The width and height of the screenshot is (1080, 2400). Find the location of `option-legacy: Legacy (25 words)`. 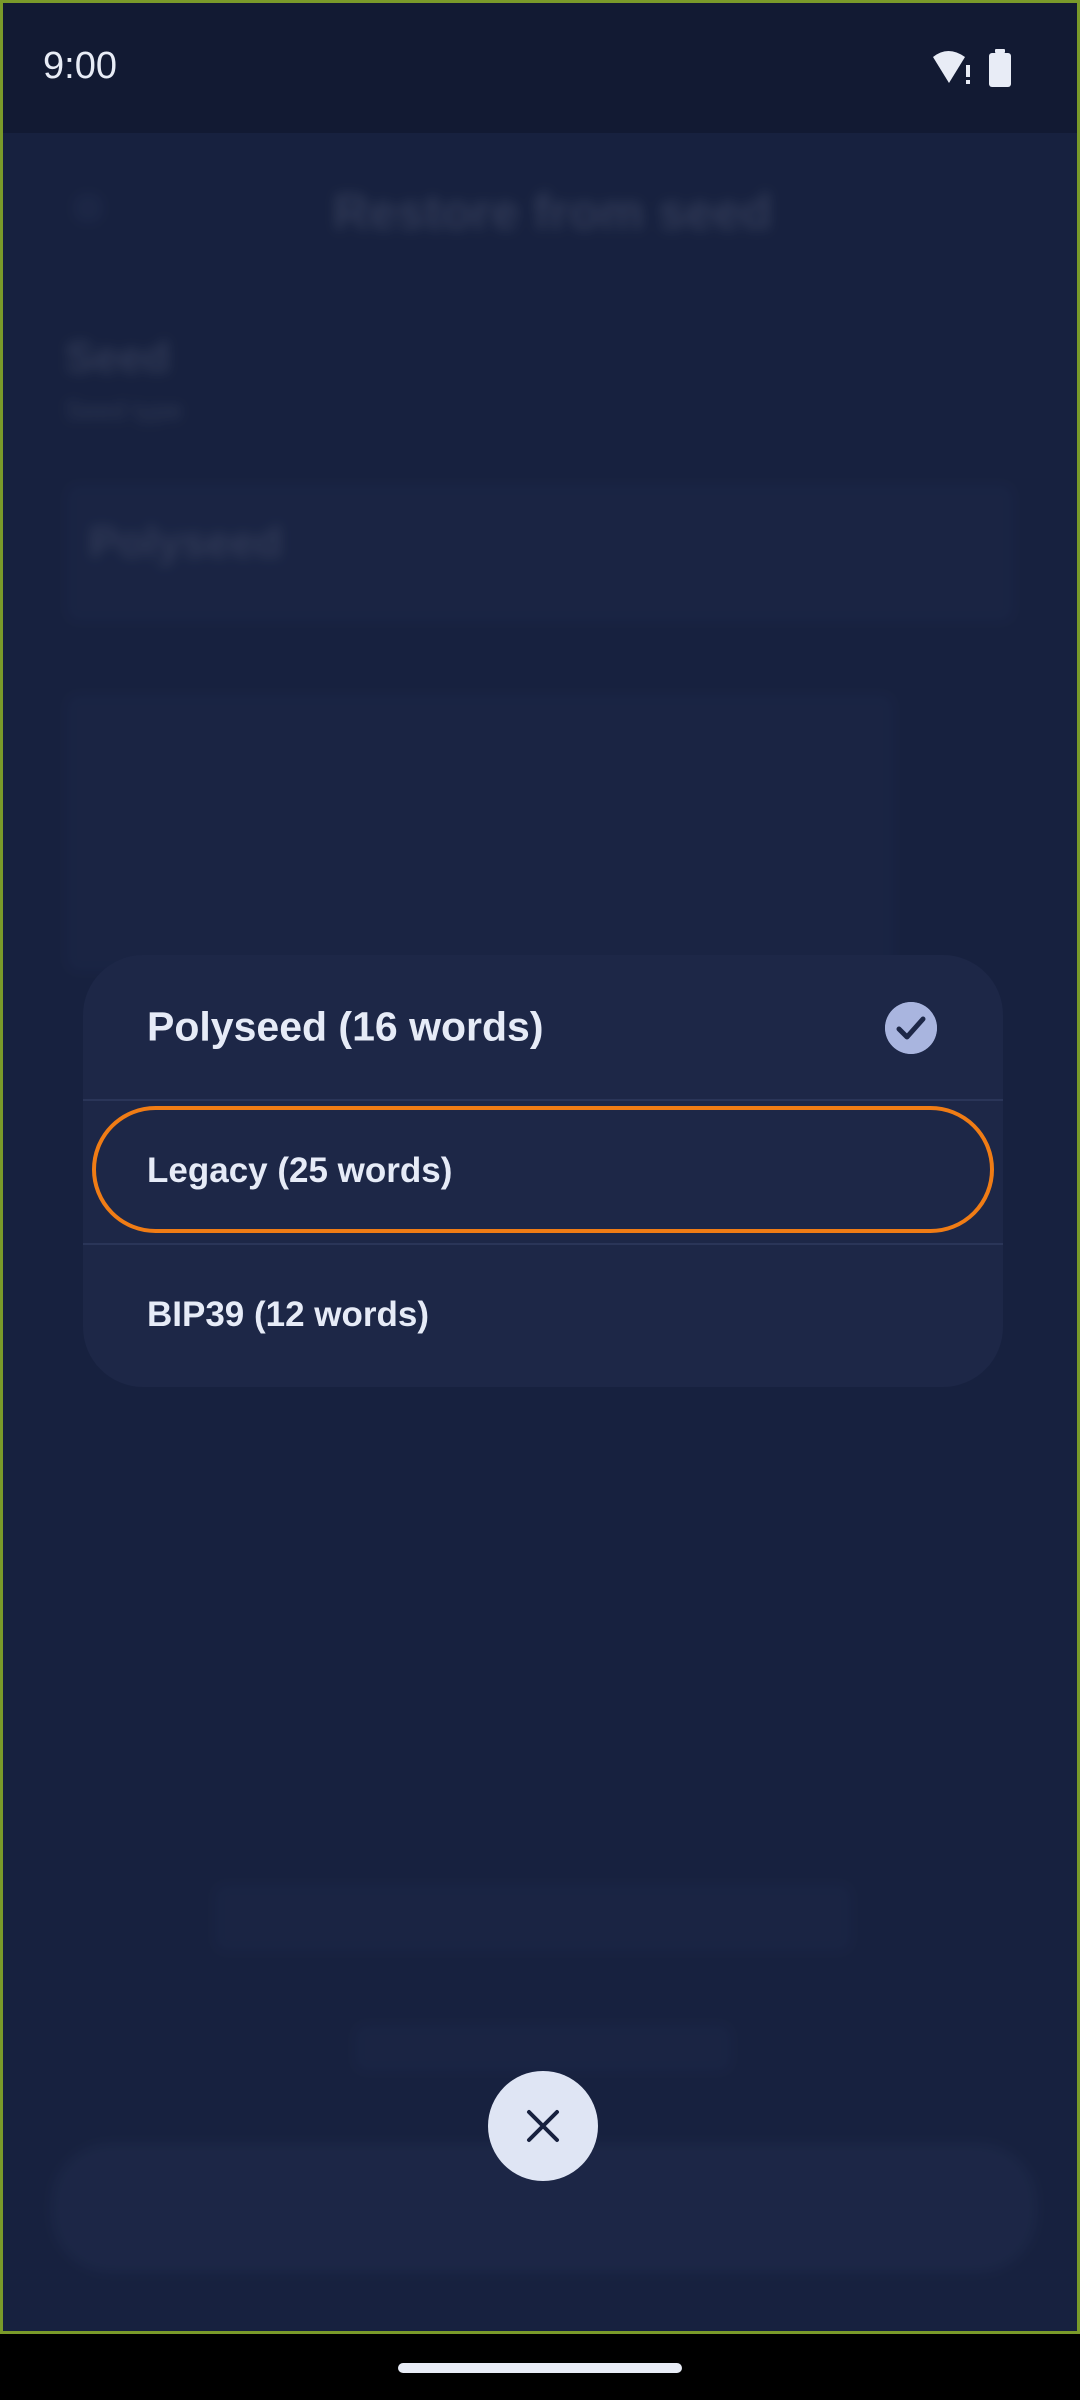

option-legacy: Legacy (25 words) is located at coordinates (543, 1171).